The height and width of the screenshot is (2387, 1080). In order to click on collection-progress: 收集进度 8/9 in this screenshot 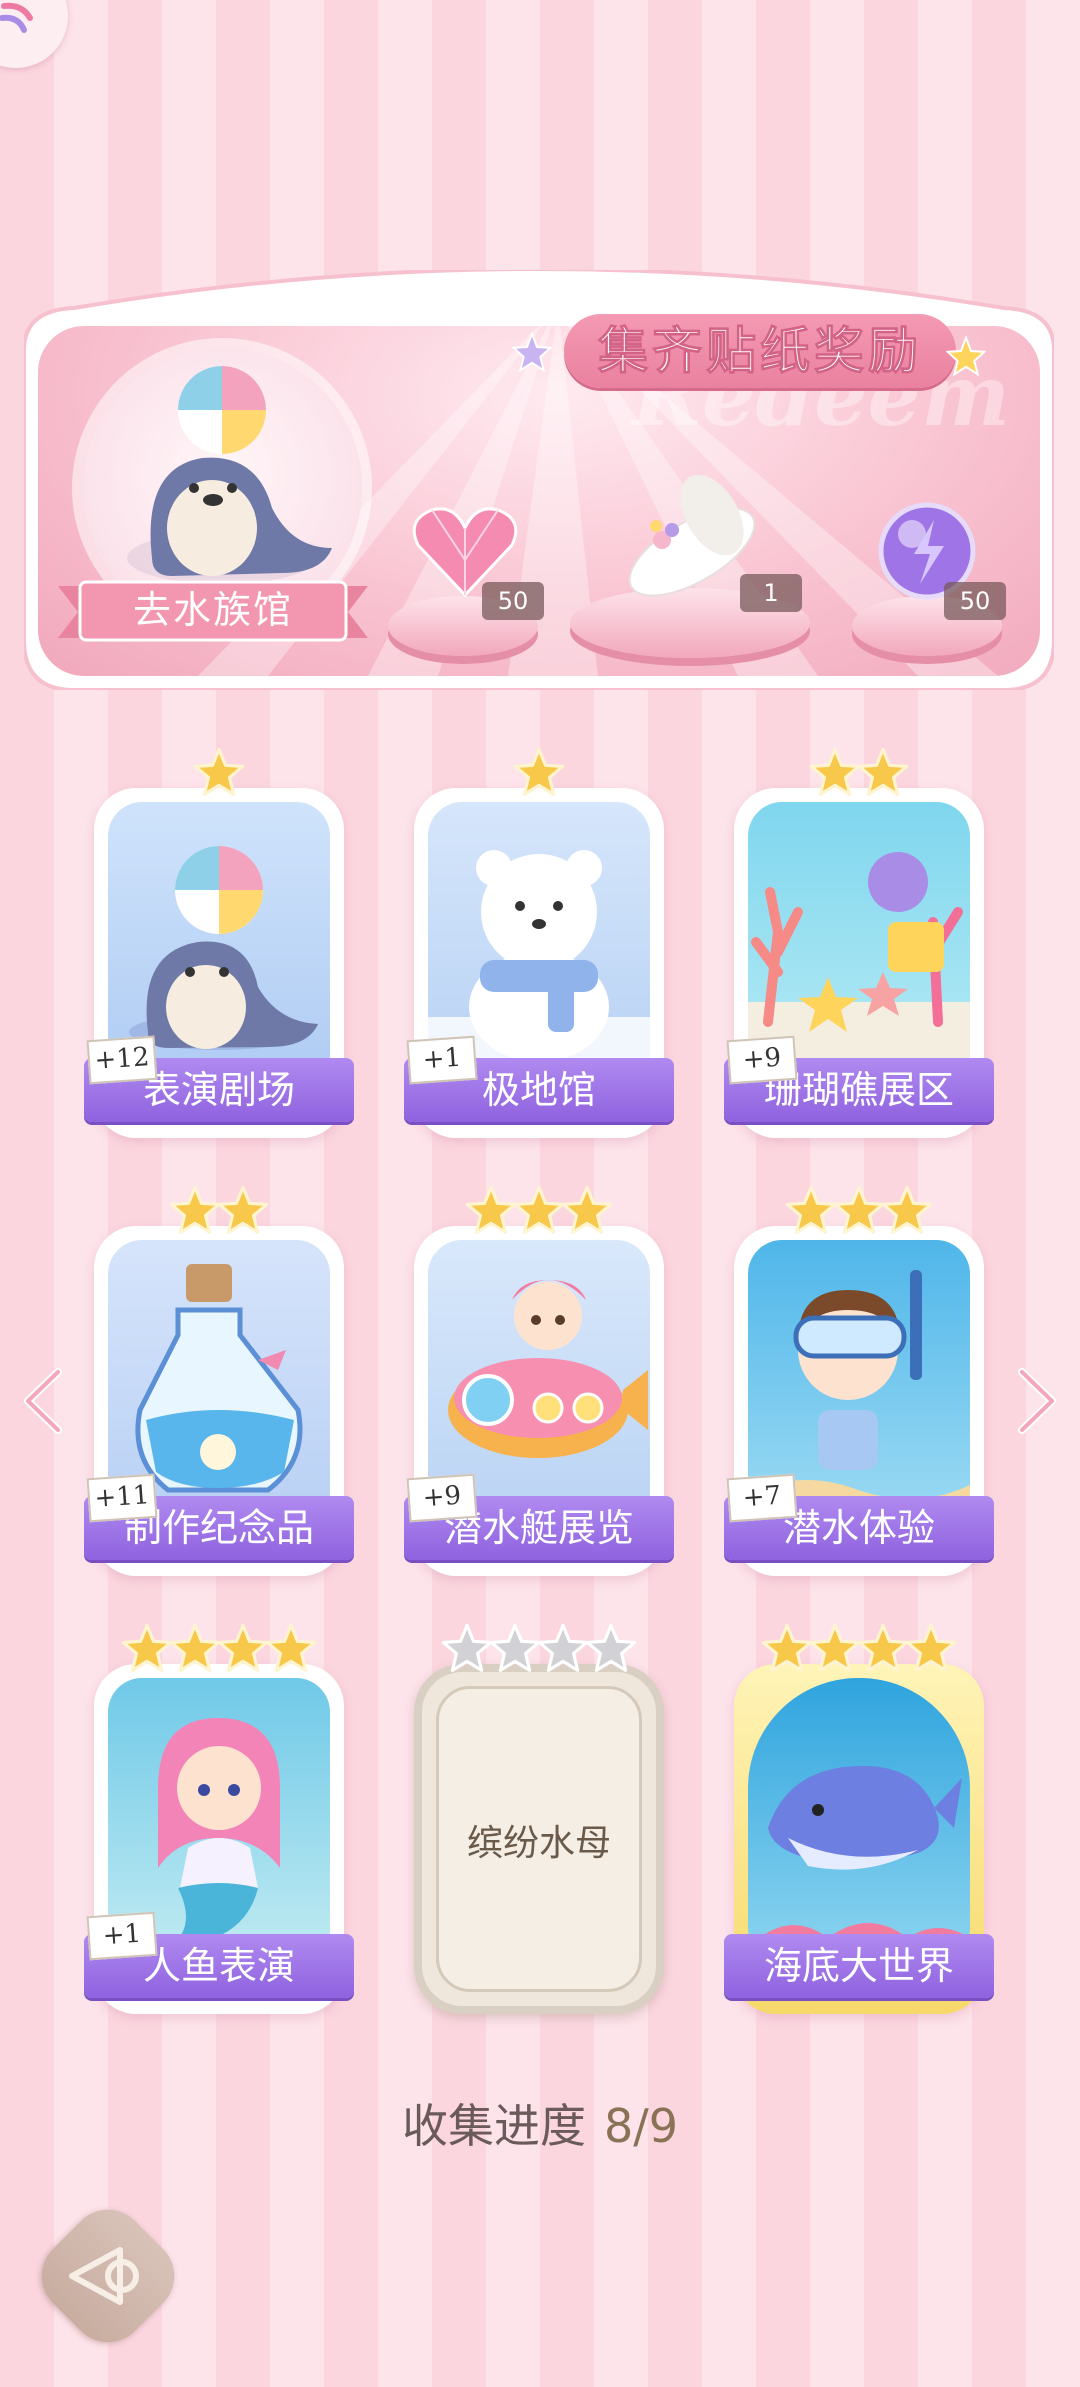, I will do `click(540, 2123)`.